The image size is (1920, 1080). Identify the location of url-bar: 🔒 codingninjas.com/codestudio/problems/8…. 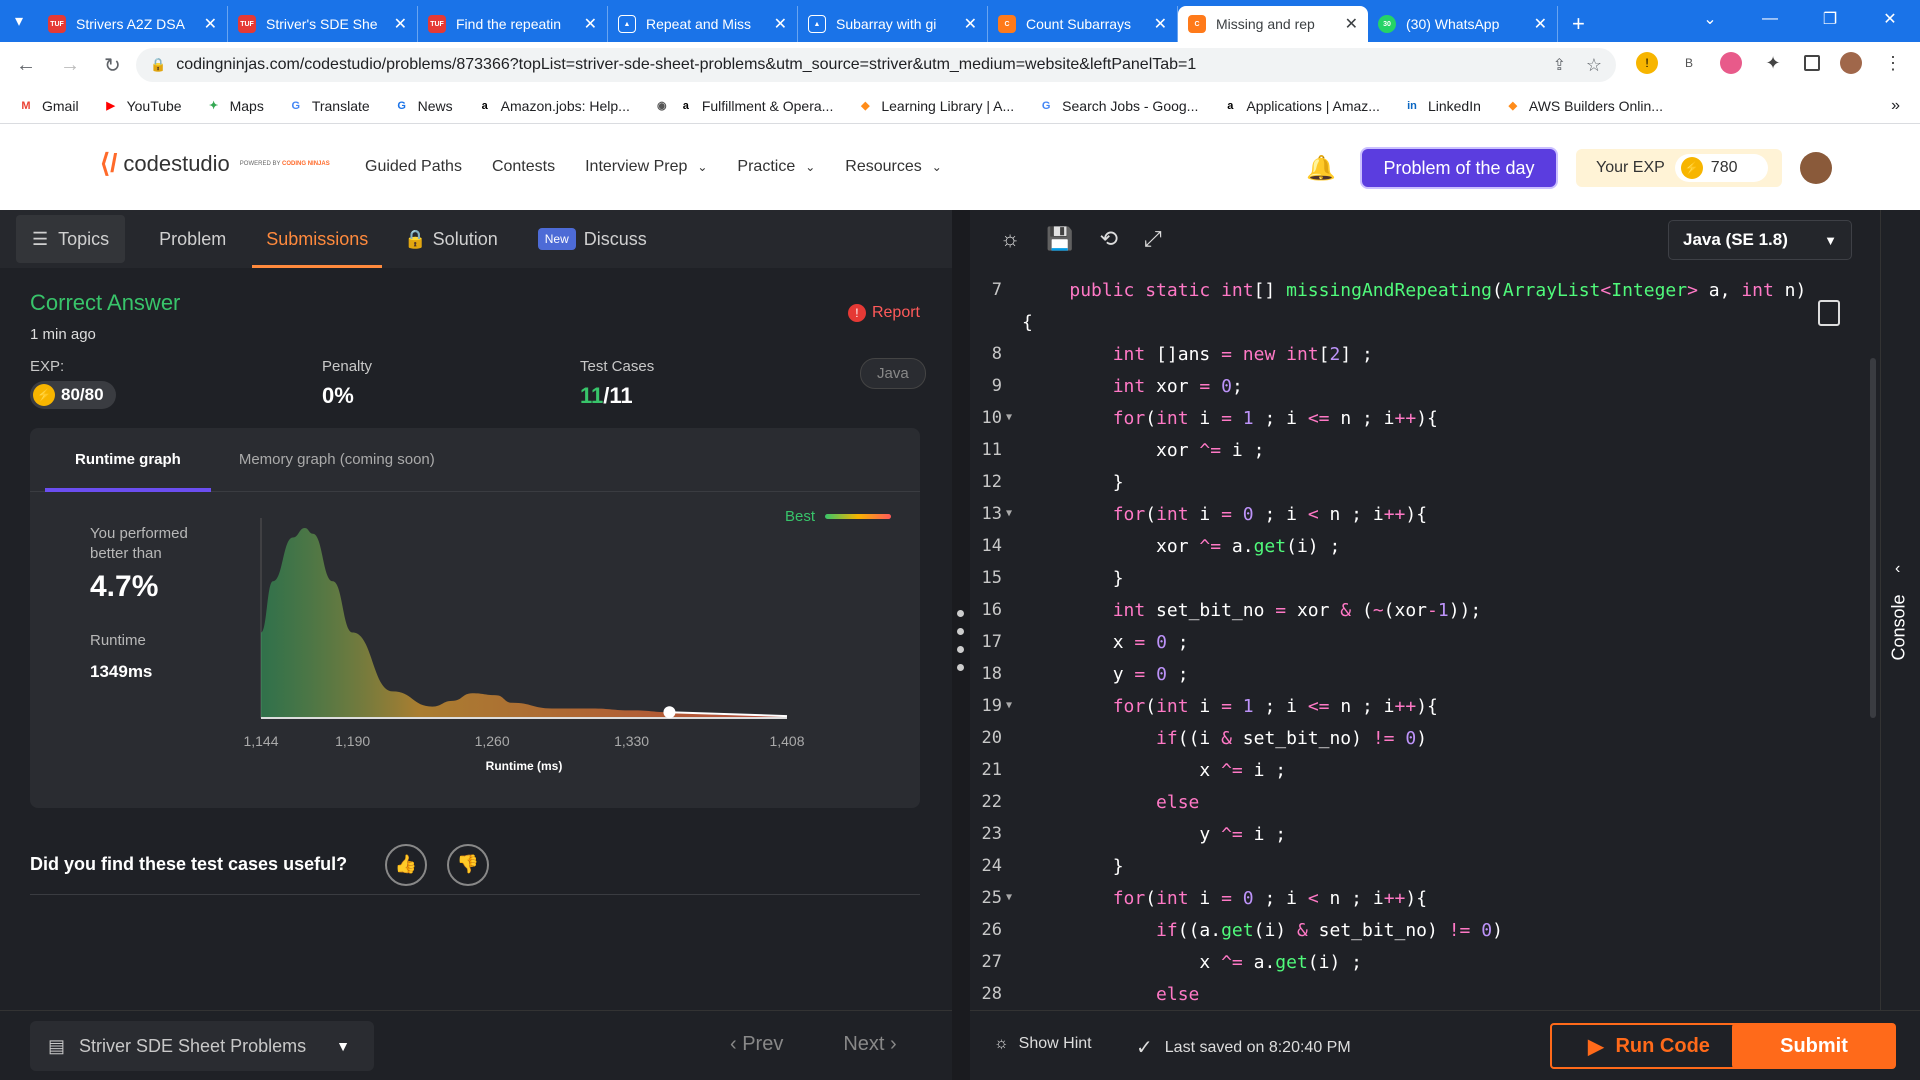
(876, 65).